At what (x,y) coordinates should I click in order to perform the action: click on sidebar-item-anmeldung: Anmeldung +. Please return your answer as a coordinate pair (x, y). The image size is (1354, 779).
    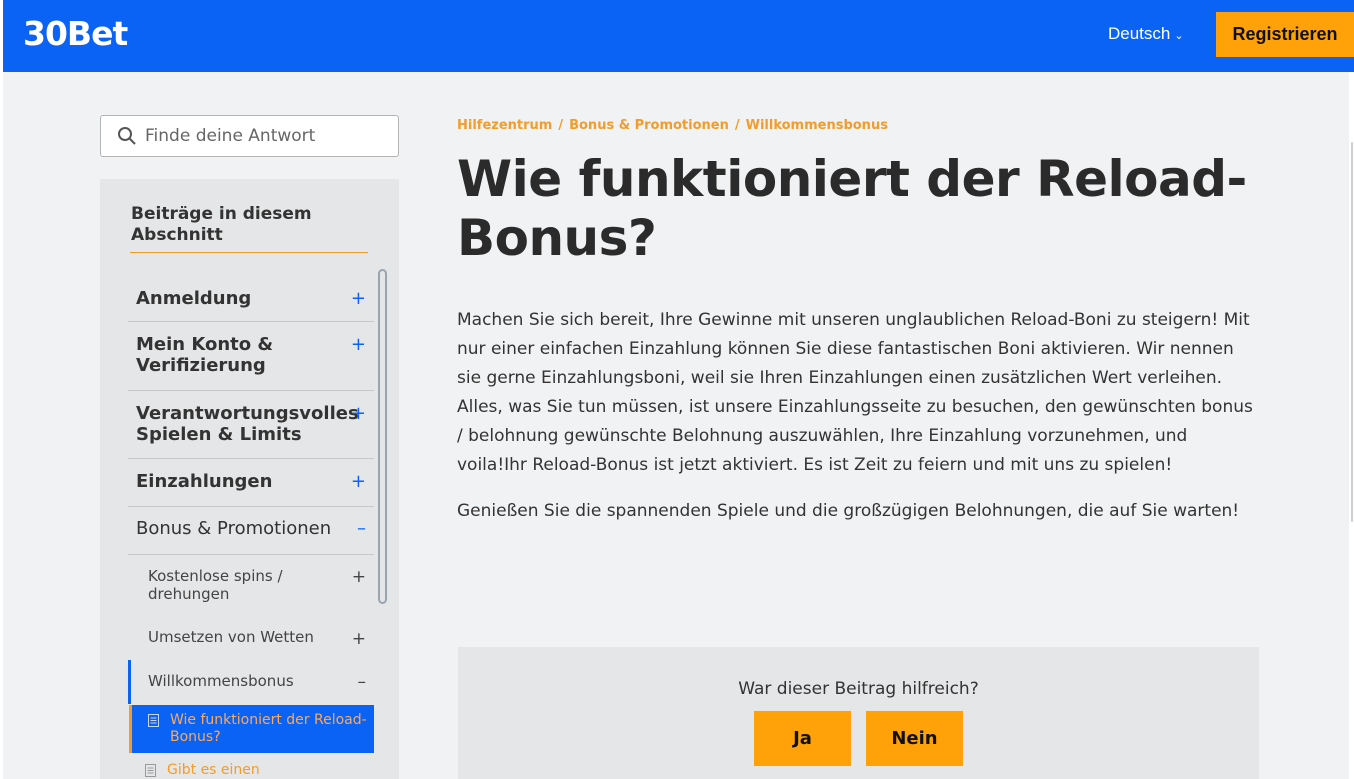
    Looking at the image, I should click on (251, 298).